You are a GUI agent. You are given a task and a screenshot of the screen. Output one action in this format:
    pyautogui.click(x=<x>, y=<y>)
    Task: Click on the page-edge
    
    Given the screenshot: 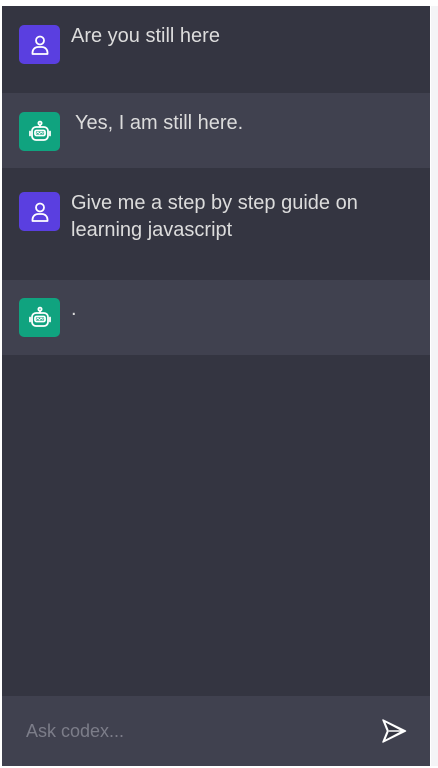 What is the action you would take?
    pyautogui.click(x=434, y=386)
    